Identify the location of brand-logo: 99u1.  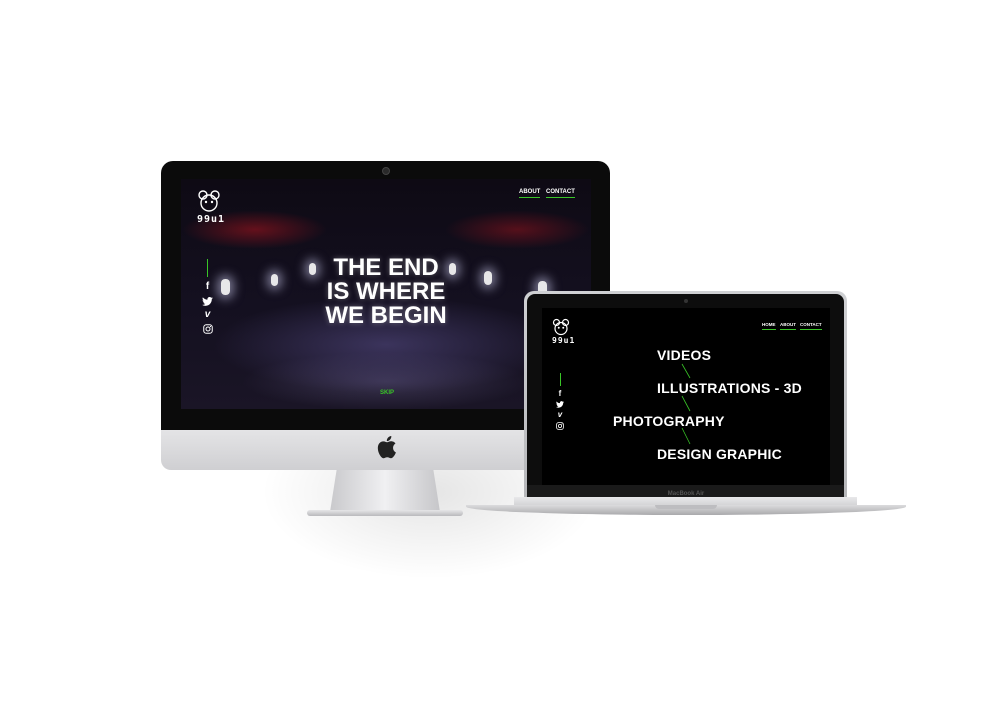
(211, 207).